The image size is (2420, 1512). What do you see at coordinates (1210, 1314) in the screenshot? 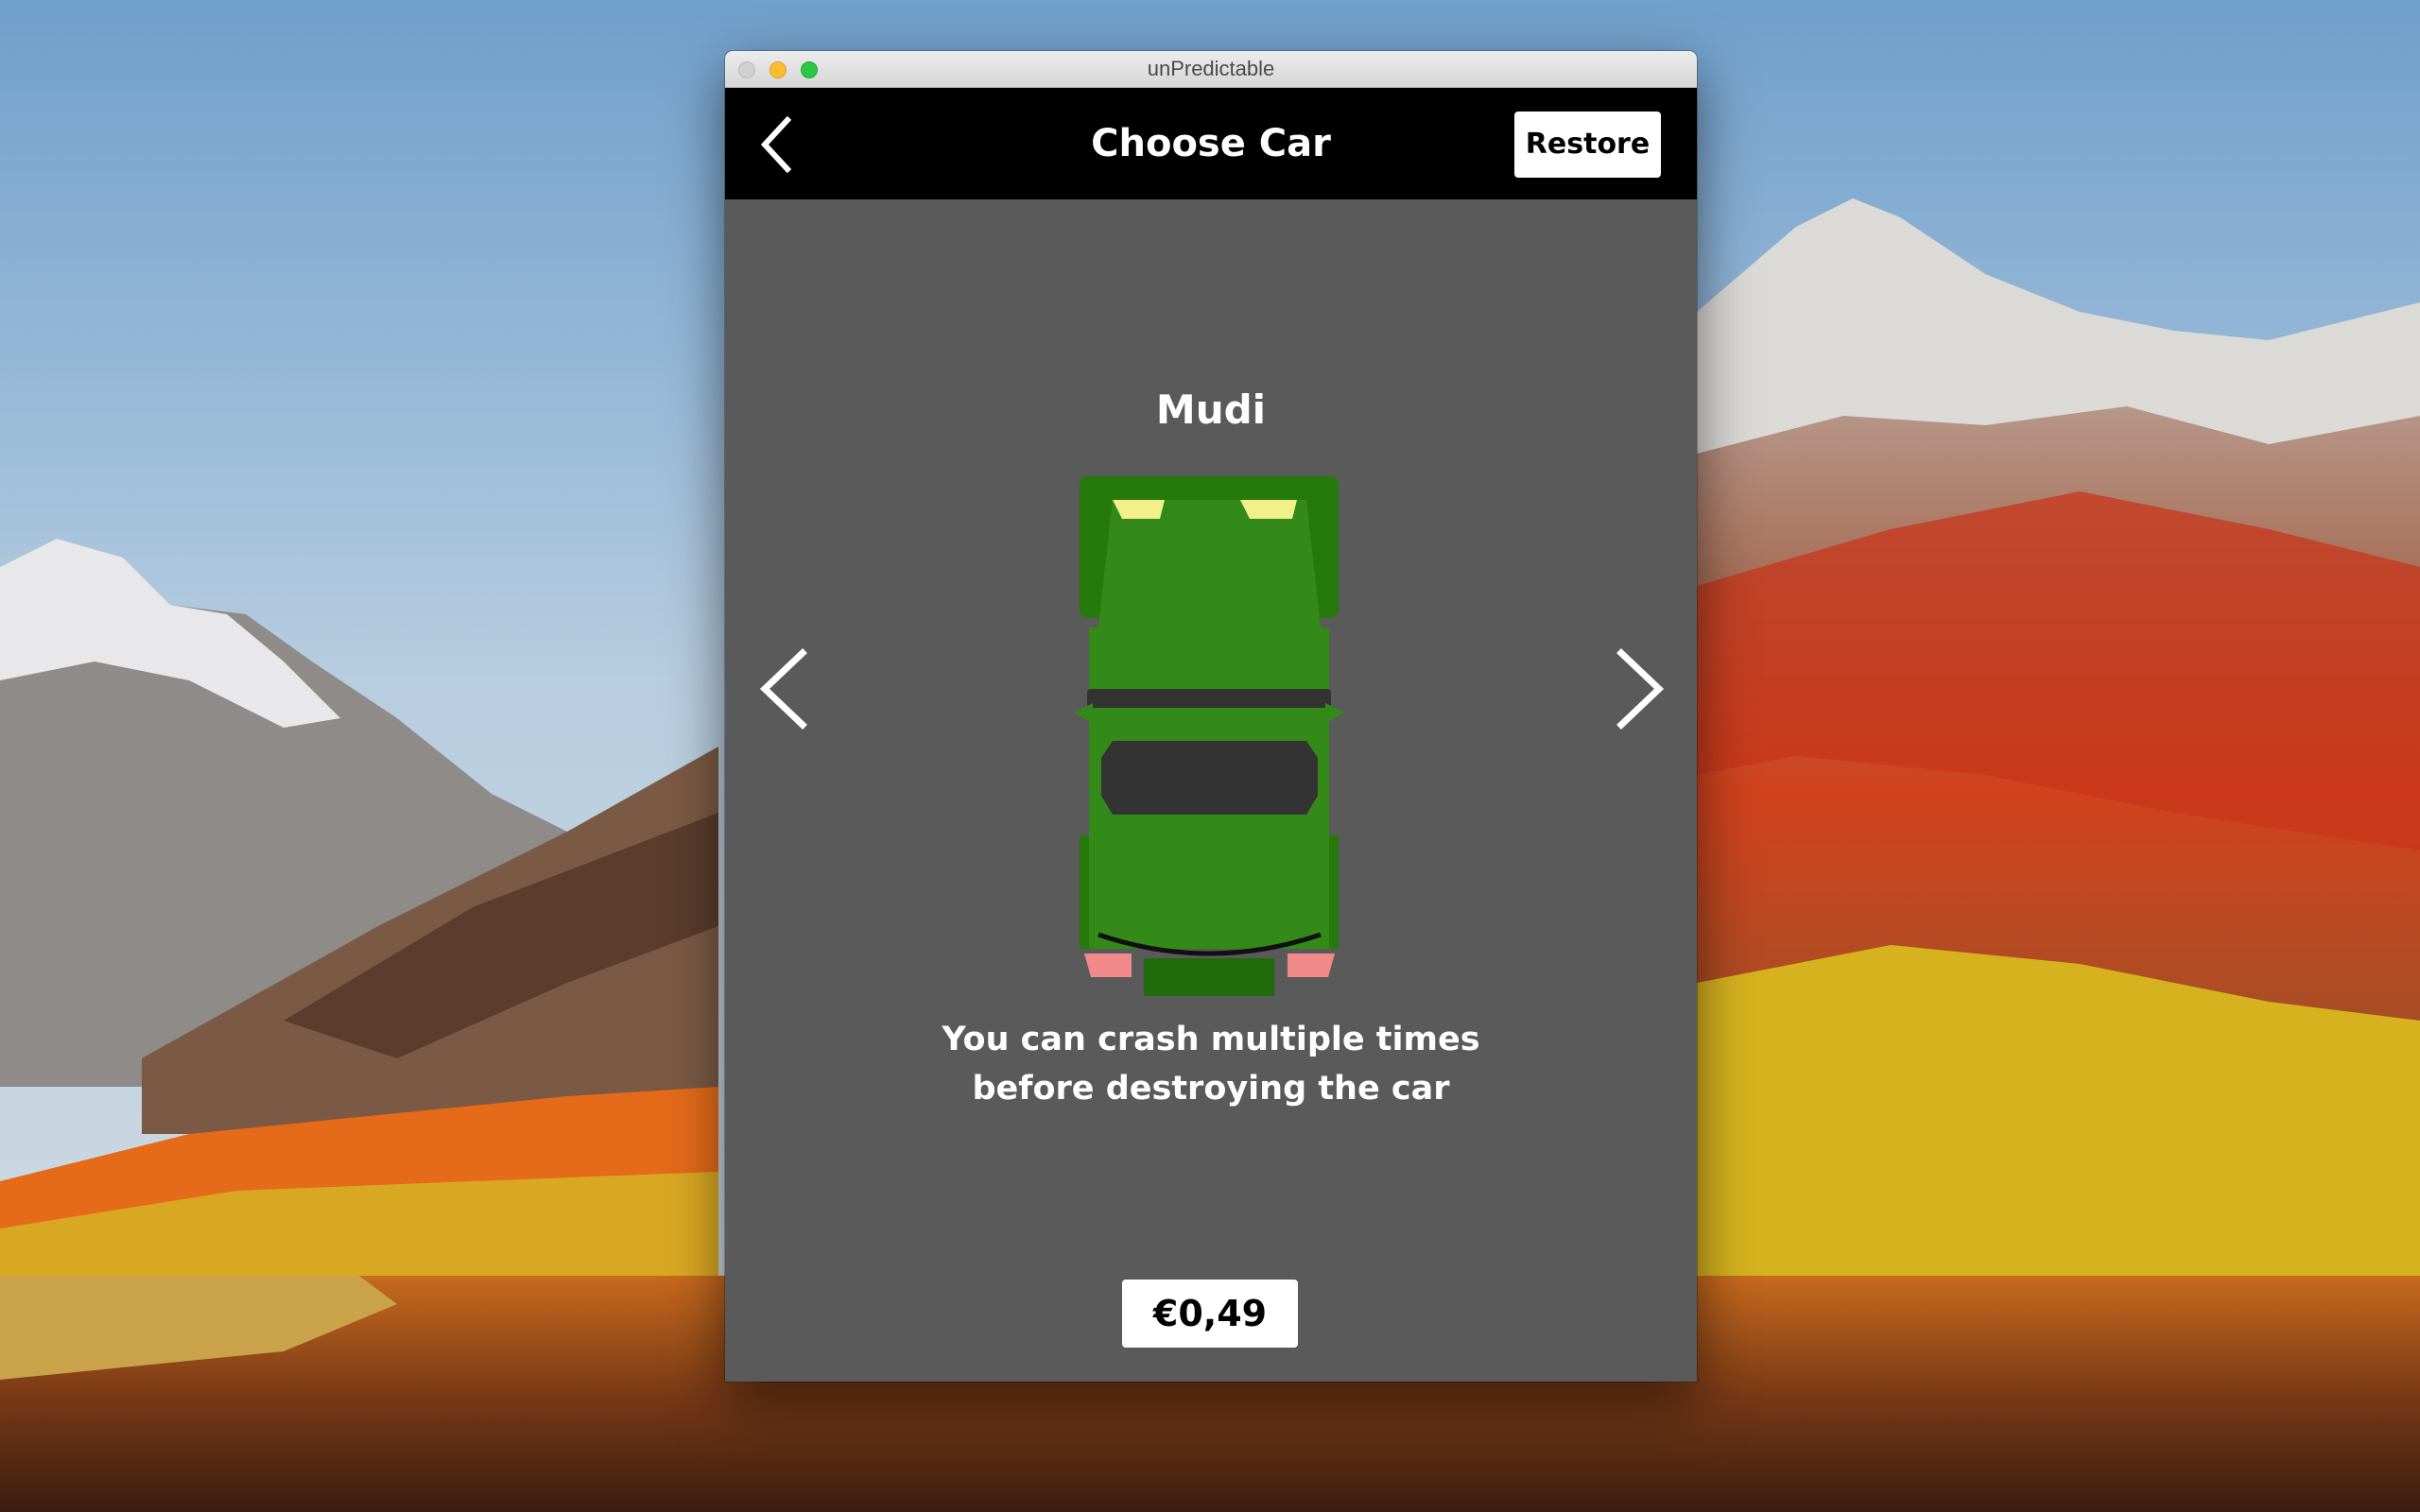
I see `buy-price-button: €0,49` at bounding box center [1210, 1314].